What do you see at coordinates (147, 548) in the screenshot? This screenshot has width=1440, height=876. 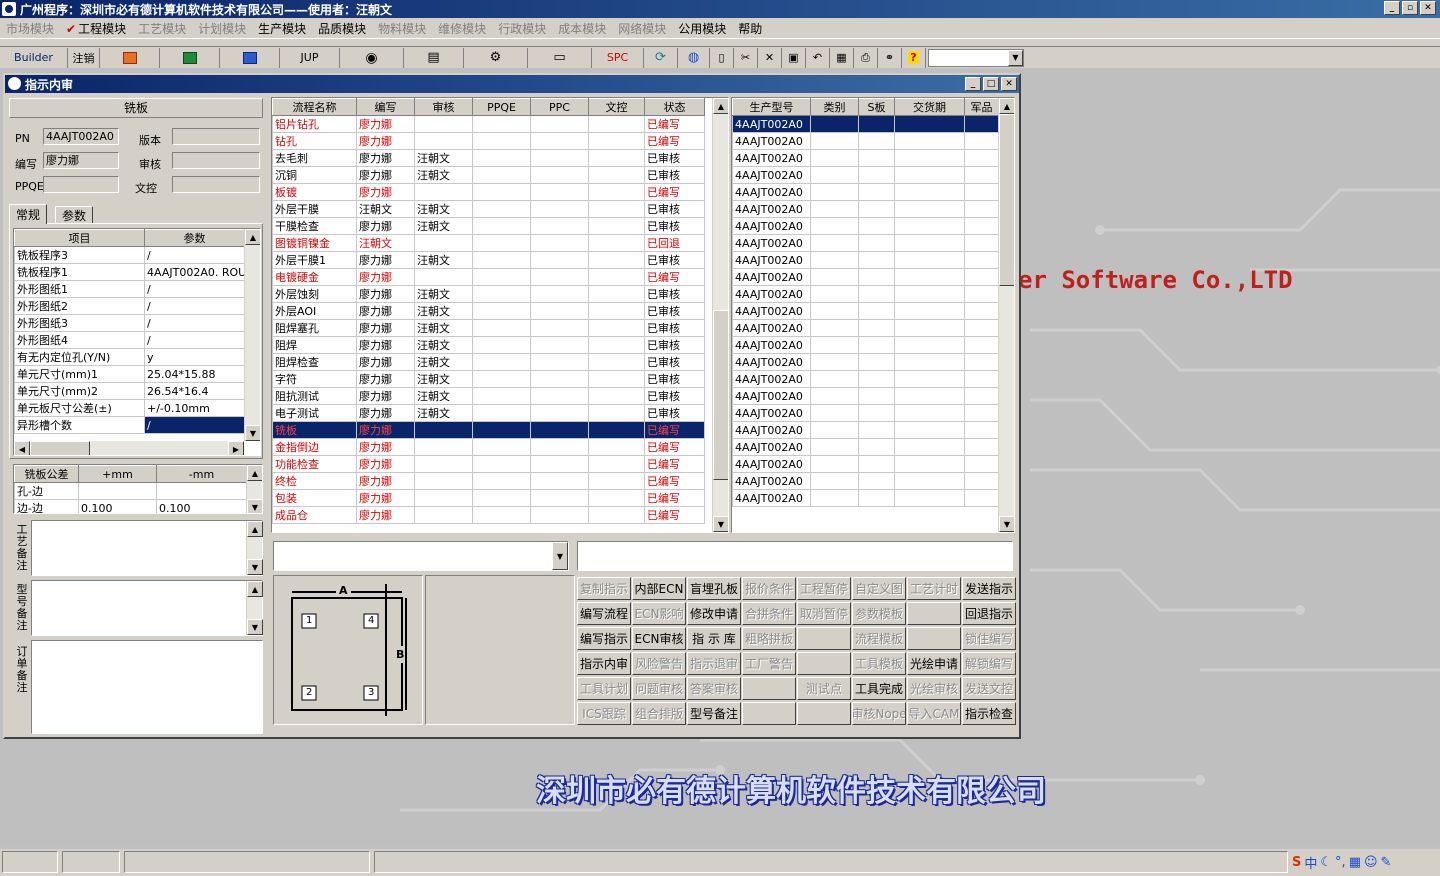 I see `process-remark-field: ▲ ▼` at bounding box center [147, 548].